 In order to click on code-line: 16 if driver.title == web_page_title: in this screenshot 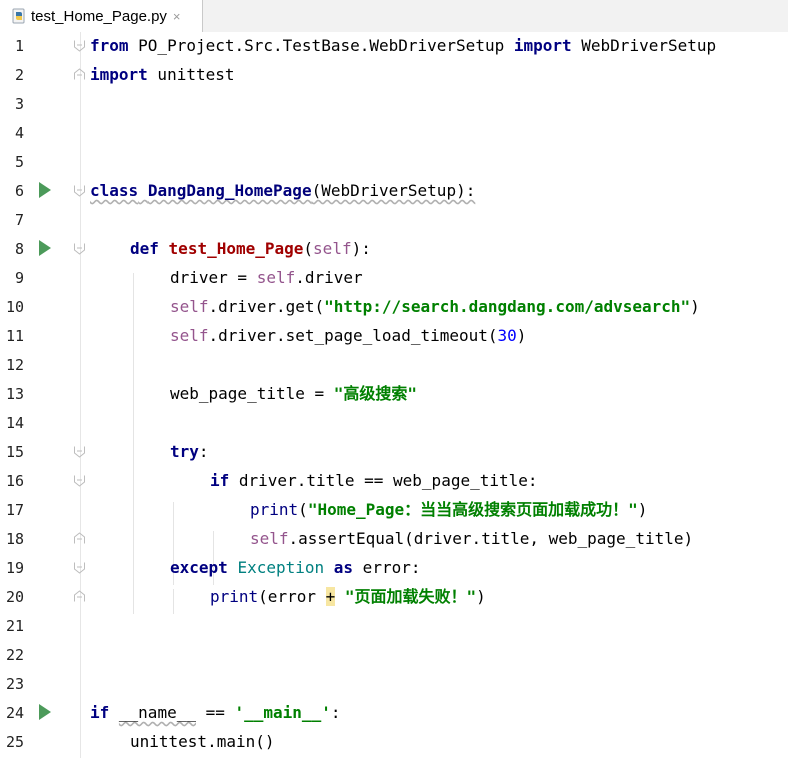, I will do `click(394, 481)`.